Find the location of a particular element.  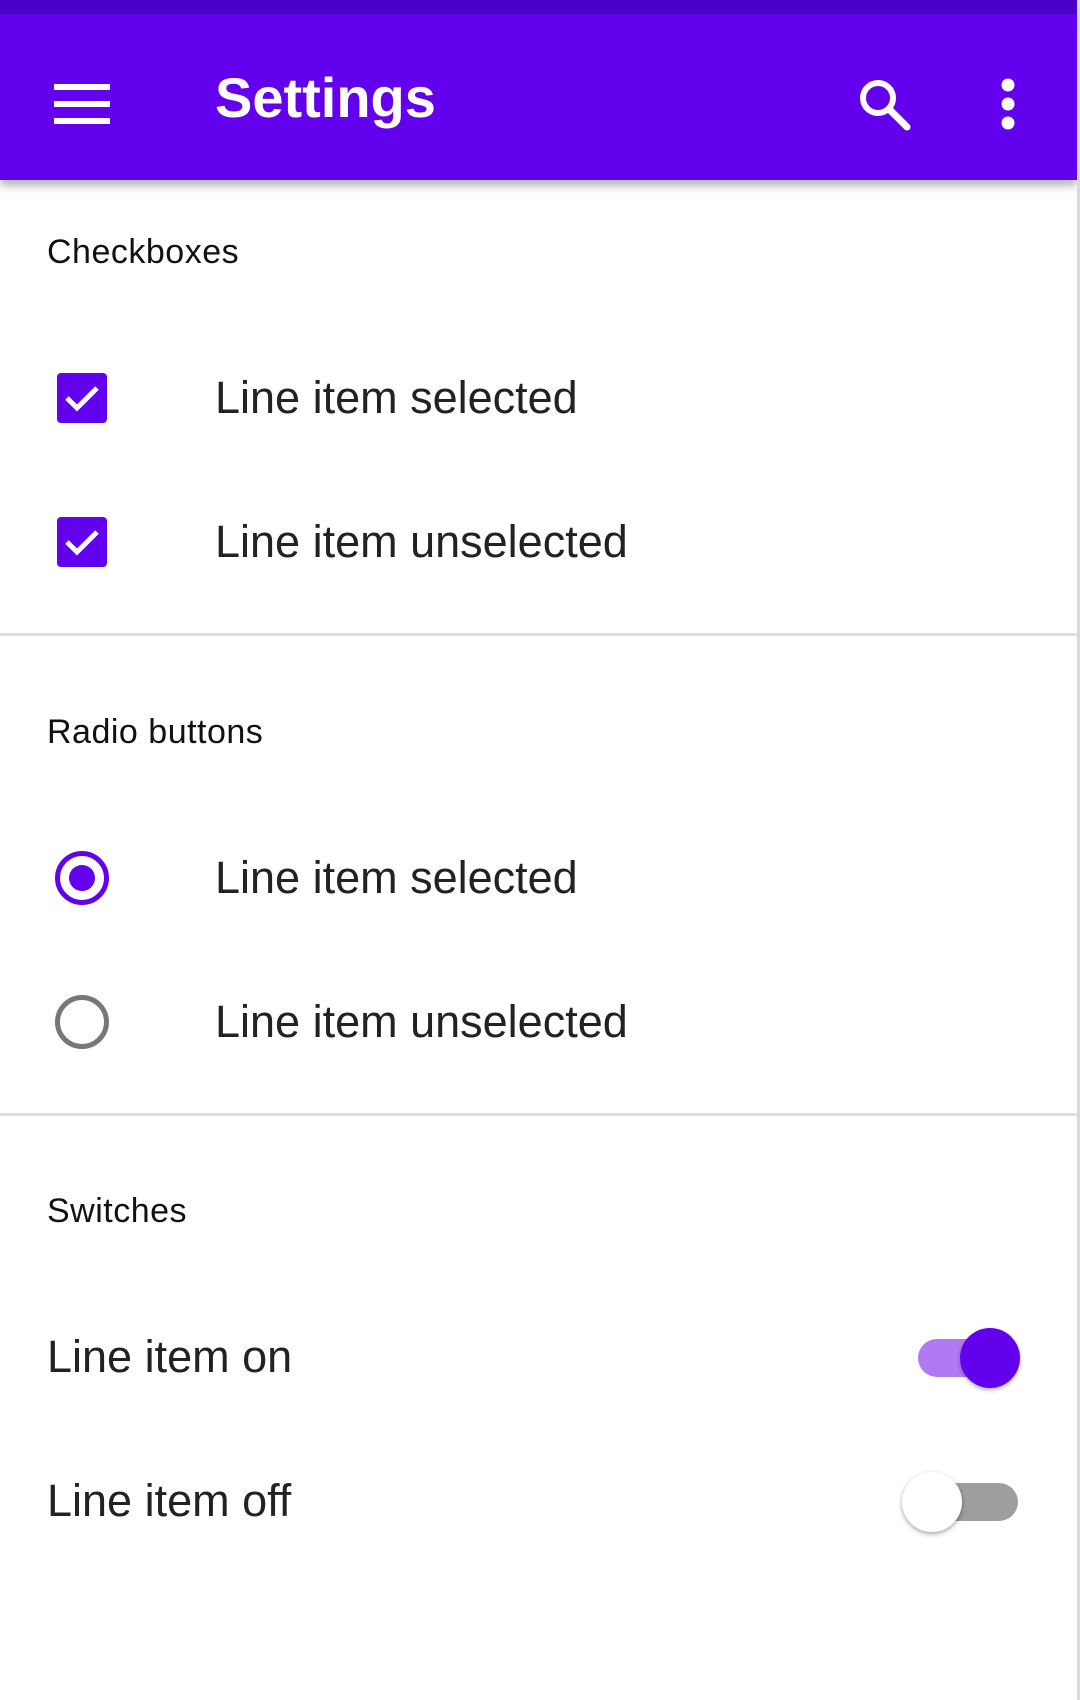

switch-label: Line item on is located at coordinates (170, 1356).